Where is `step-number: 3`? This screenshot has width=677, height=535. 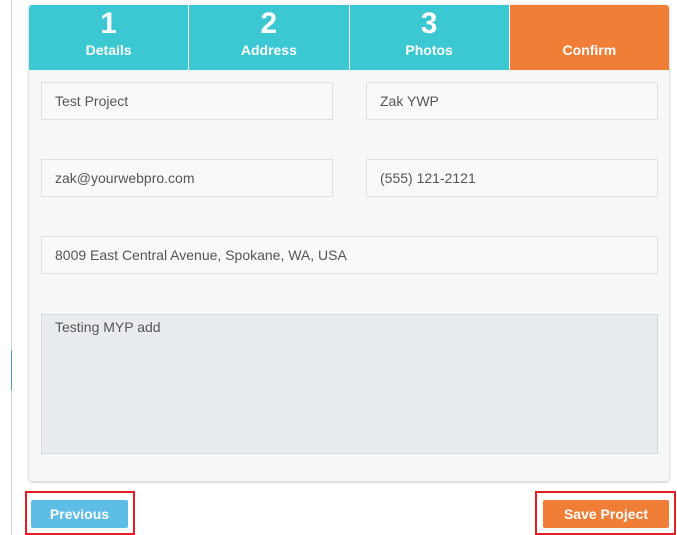 step-number: 3 is located at coordinates (429, 23).